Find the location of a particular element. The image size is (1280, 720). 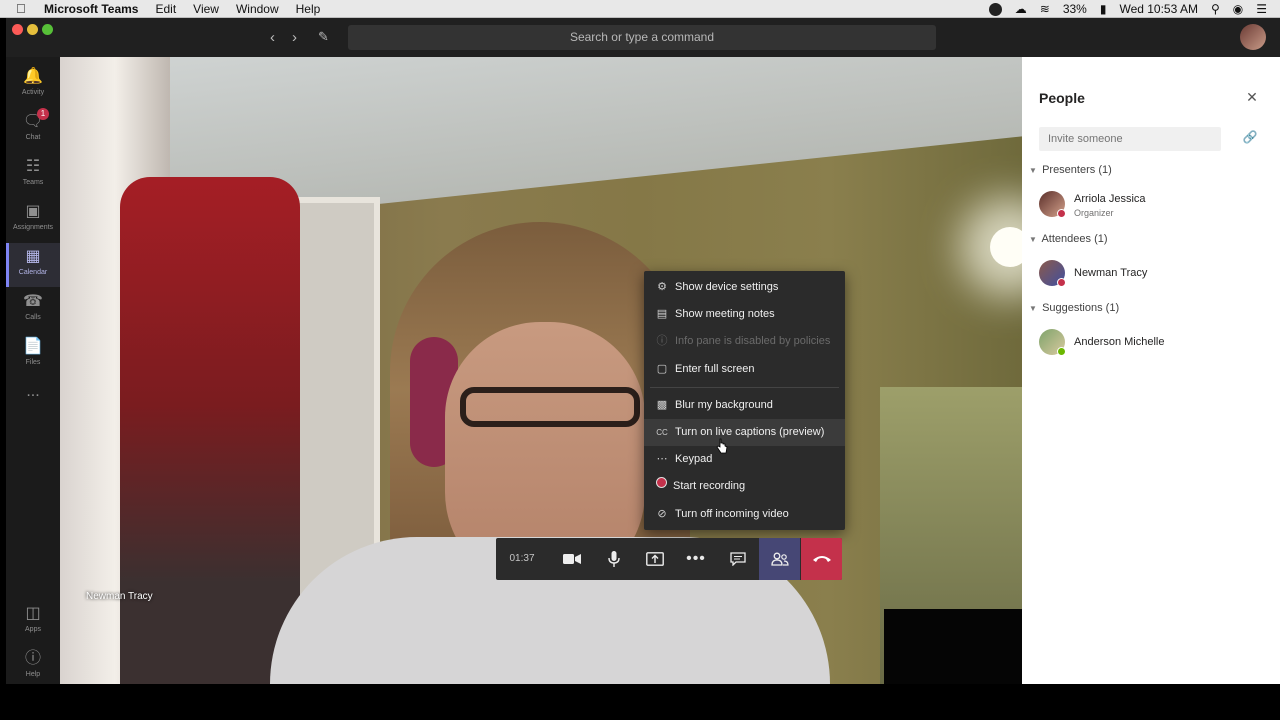

hang-up-button is located at coordinates (821, 559).